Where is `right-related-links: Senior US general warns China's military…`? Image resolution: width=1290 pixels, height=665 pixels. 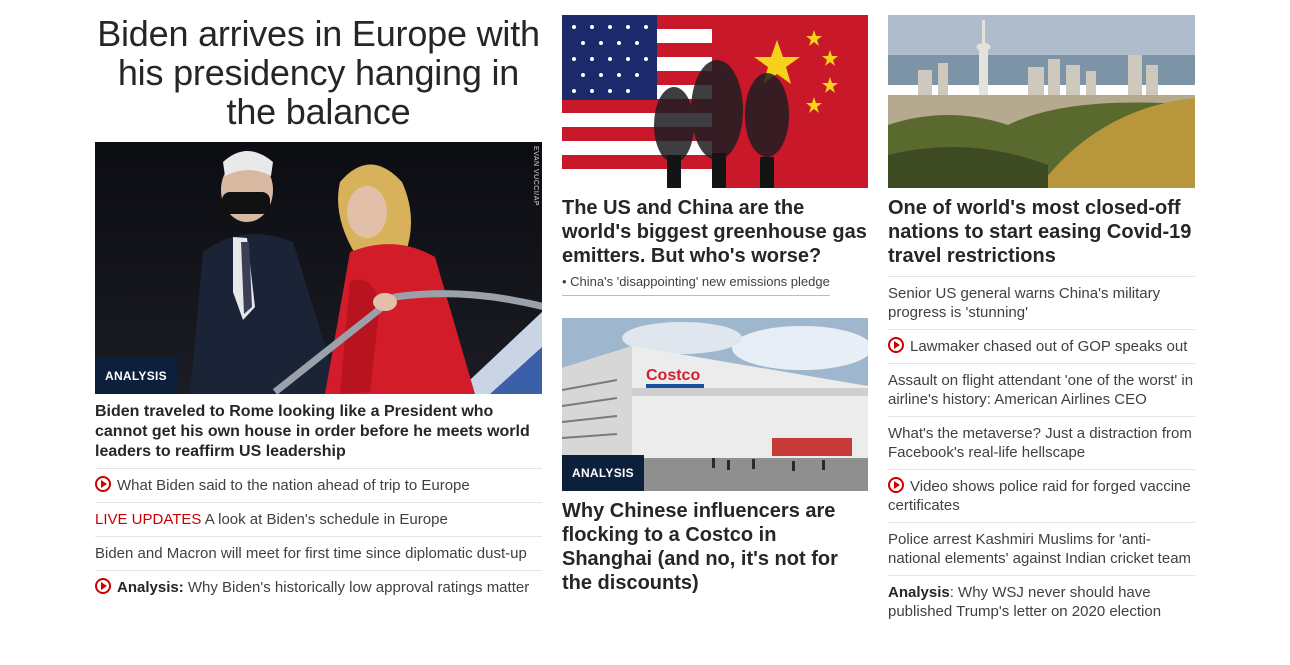
right-related-links: Senior US general warns China's military… is located at coordinates (1041, 452).